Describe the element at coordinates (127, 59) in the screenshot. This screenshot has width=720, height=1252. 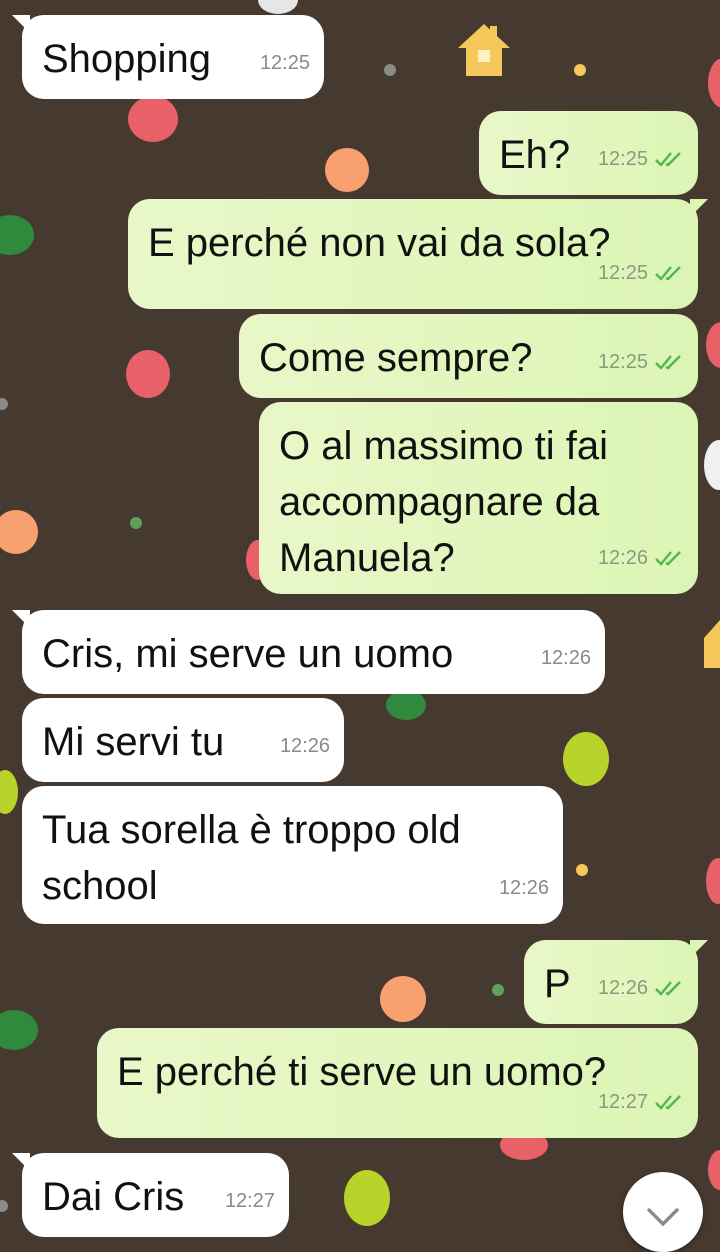
I see `message-text: Shopping` at that location.